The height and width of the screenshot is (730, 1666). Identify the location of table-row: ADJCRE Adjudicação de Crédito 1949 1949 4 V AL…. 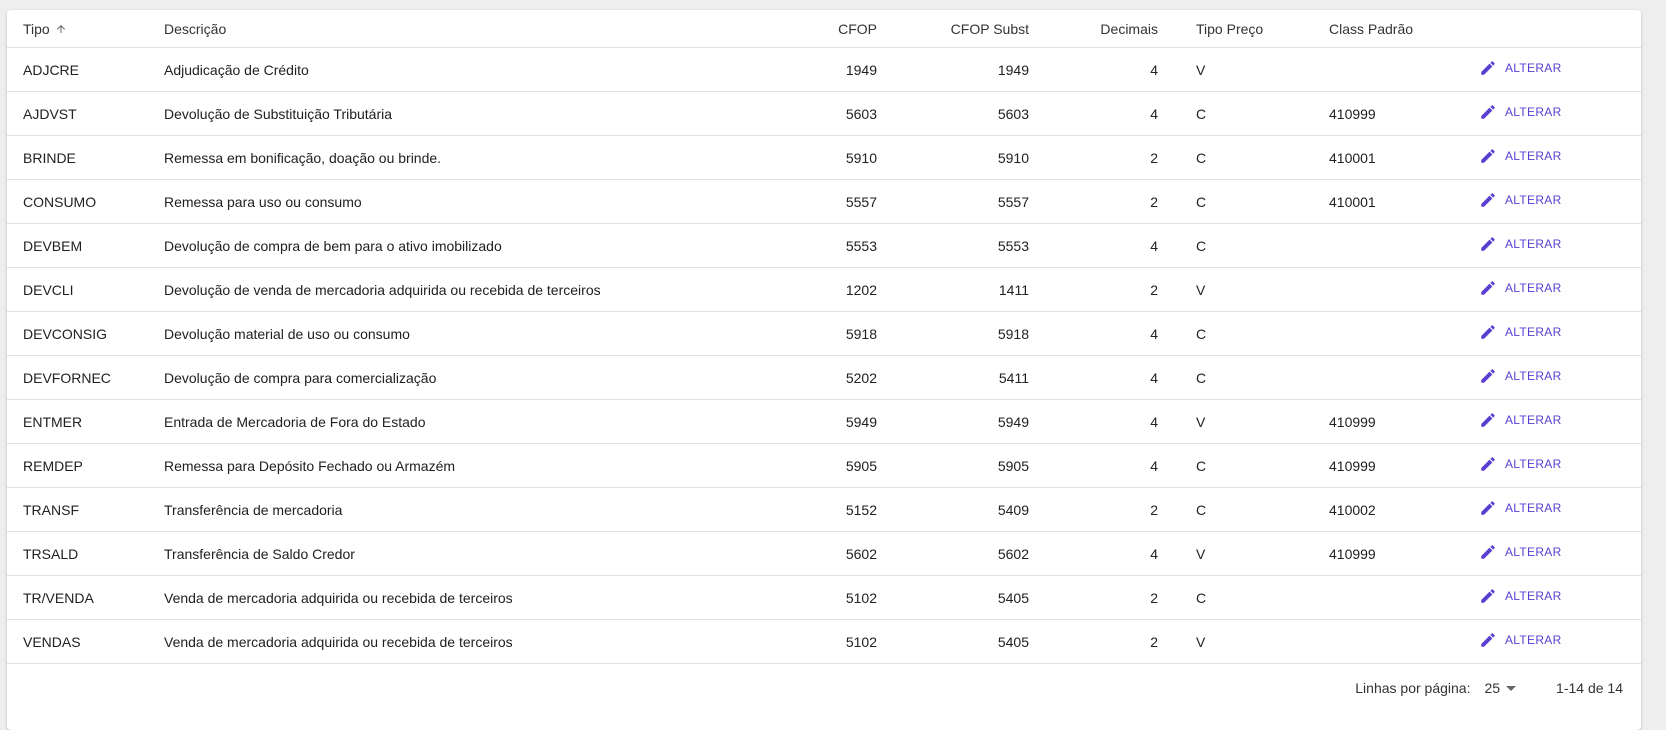
(824, 69).